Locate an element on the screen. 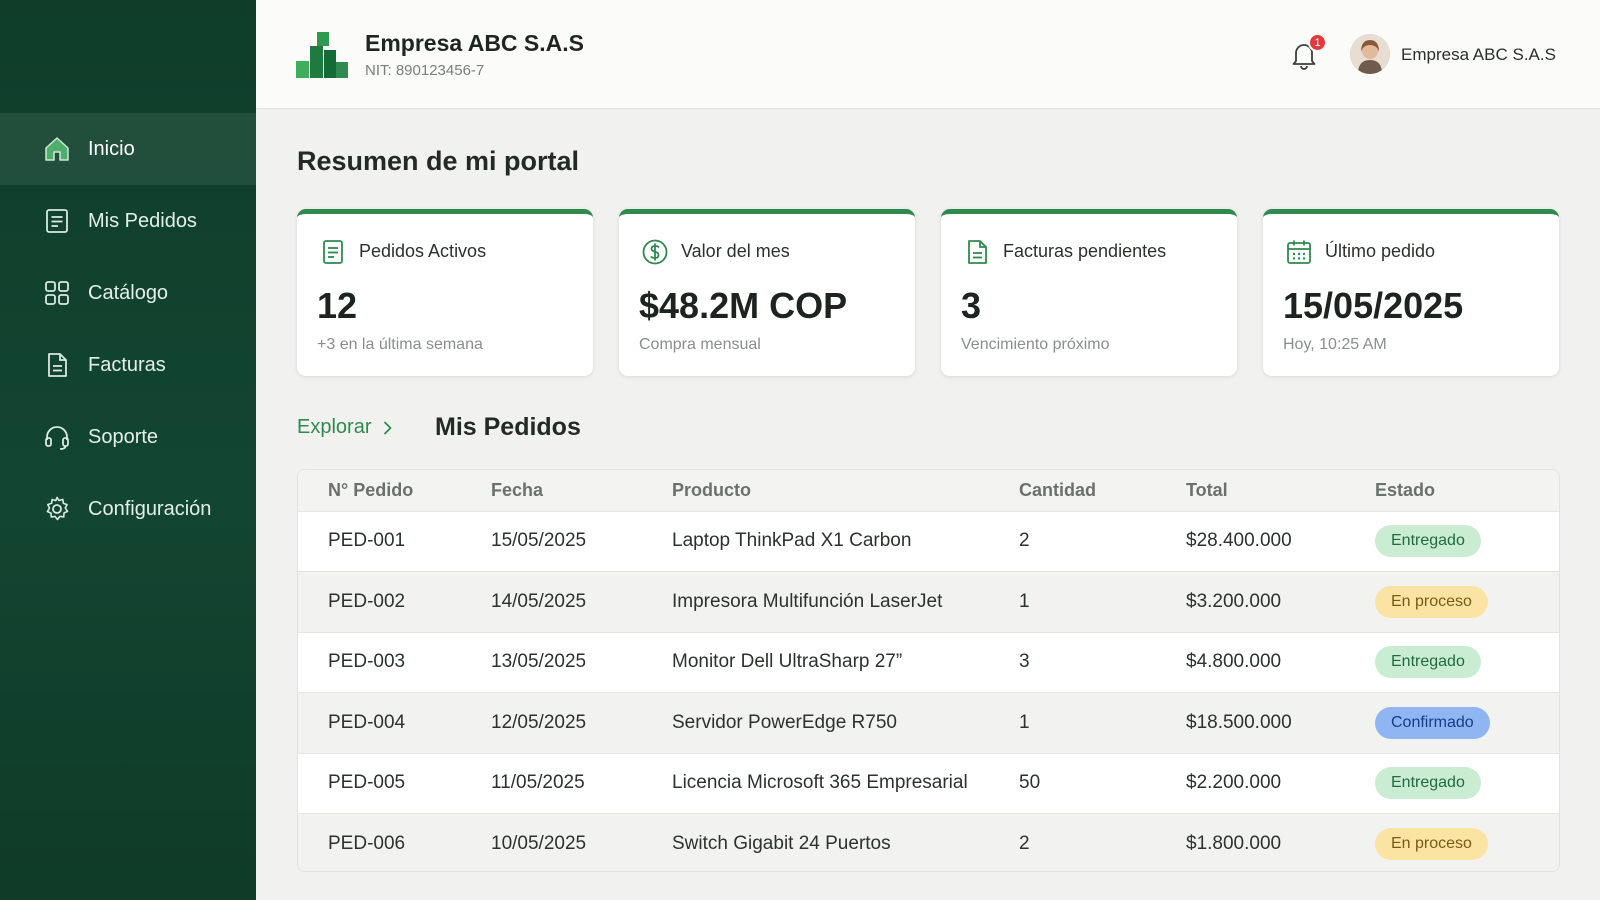 The height and width of the screenshot is (900, 1600). sidebar-item-catalogo: Catálogo is located at coordinates (128, 293).